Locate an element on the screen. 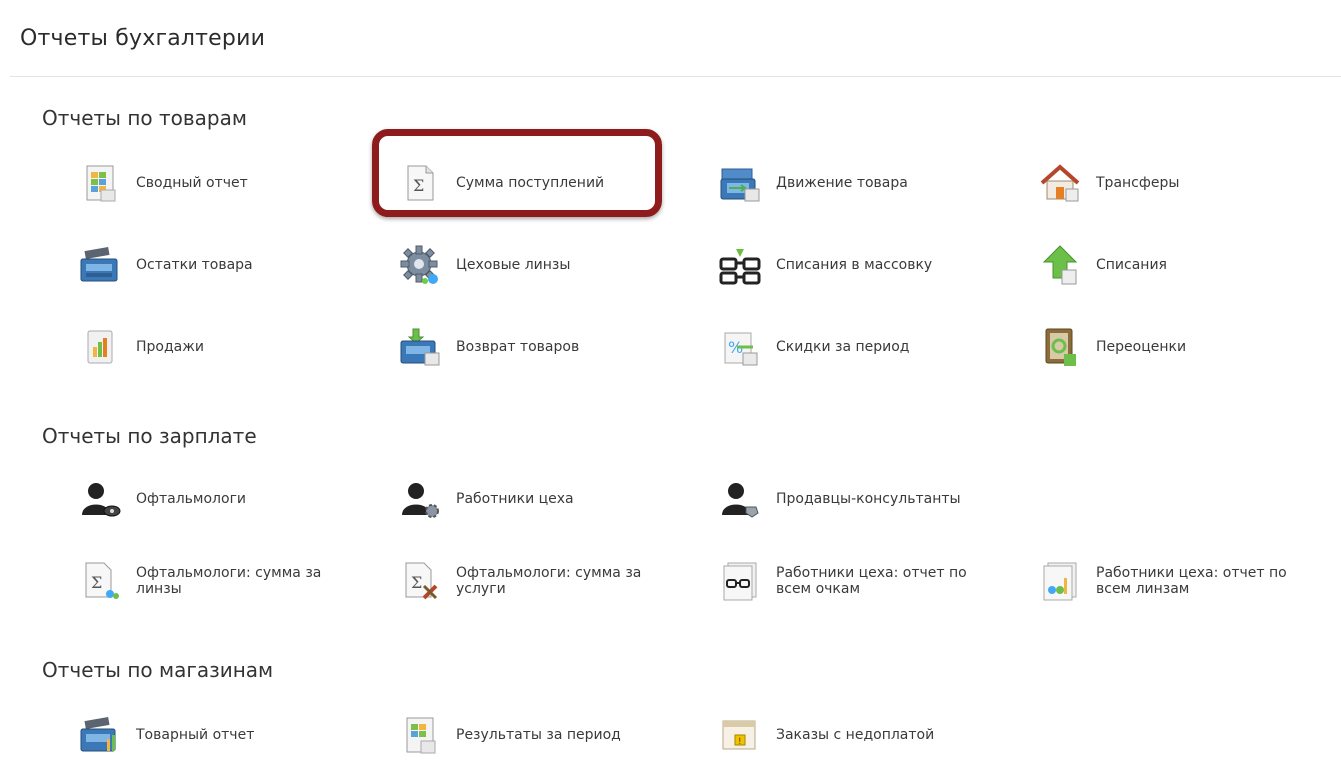  user-eye-icon is located at coordinates (100, 499).